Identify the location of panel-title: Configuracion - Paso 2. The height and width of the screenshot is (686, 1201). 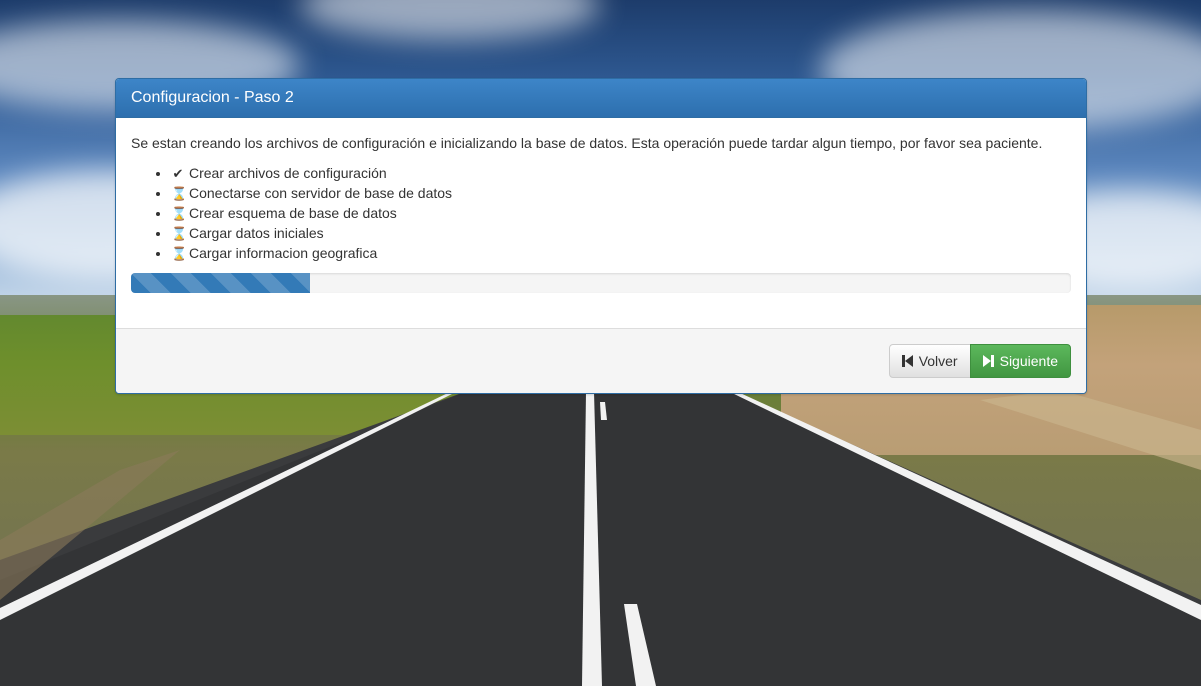
(212, 97).